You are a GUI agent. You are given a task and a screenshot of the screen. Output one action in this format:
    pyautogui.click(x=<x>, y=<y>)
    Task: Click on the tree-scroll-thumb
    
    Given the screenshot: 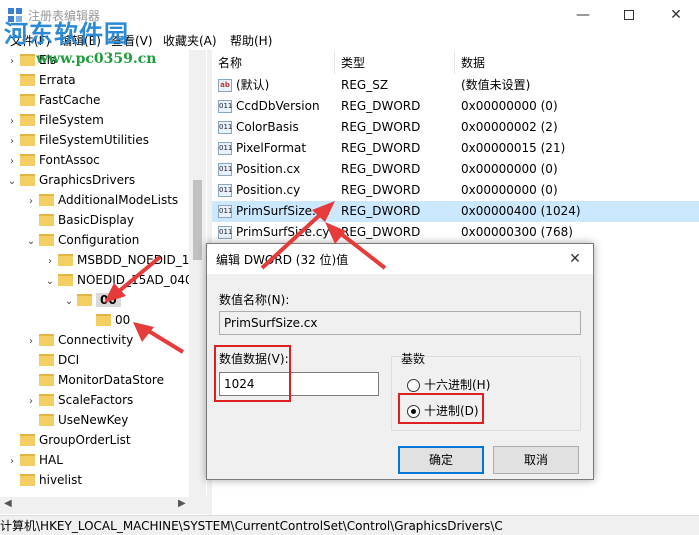 What is the action you would take?
    pyautogui.click(x=197, y=220)
    